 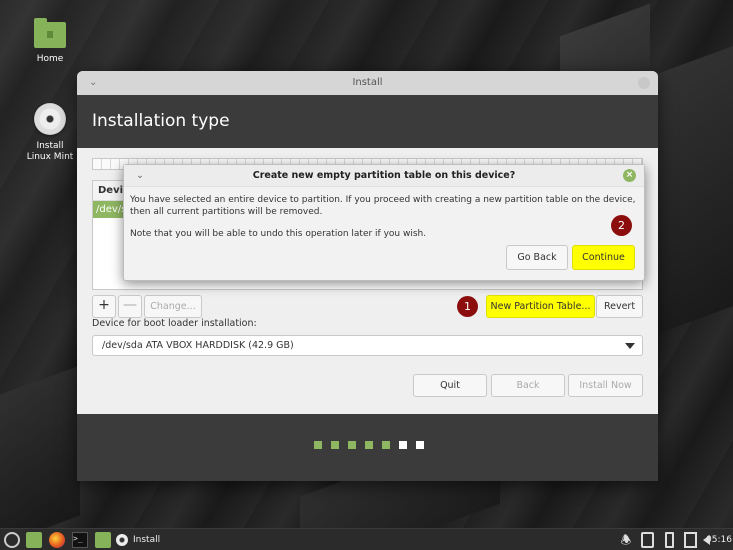 What do you see at coordinates (80, 540) in the screenshot?
I see `terminal-icon: >_` at bounding box center [80, 540].